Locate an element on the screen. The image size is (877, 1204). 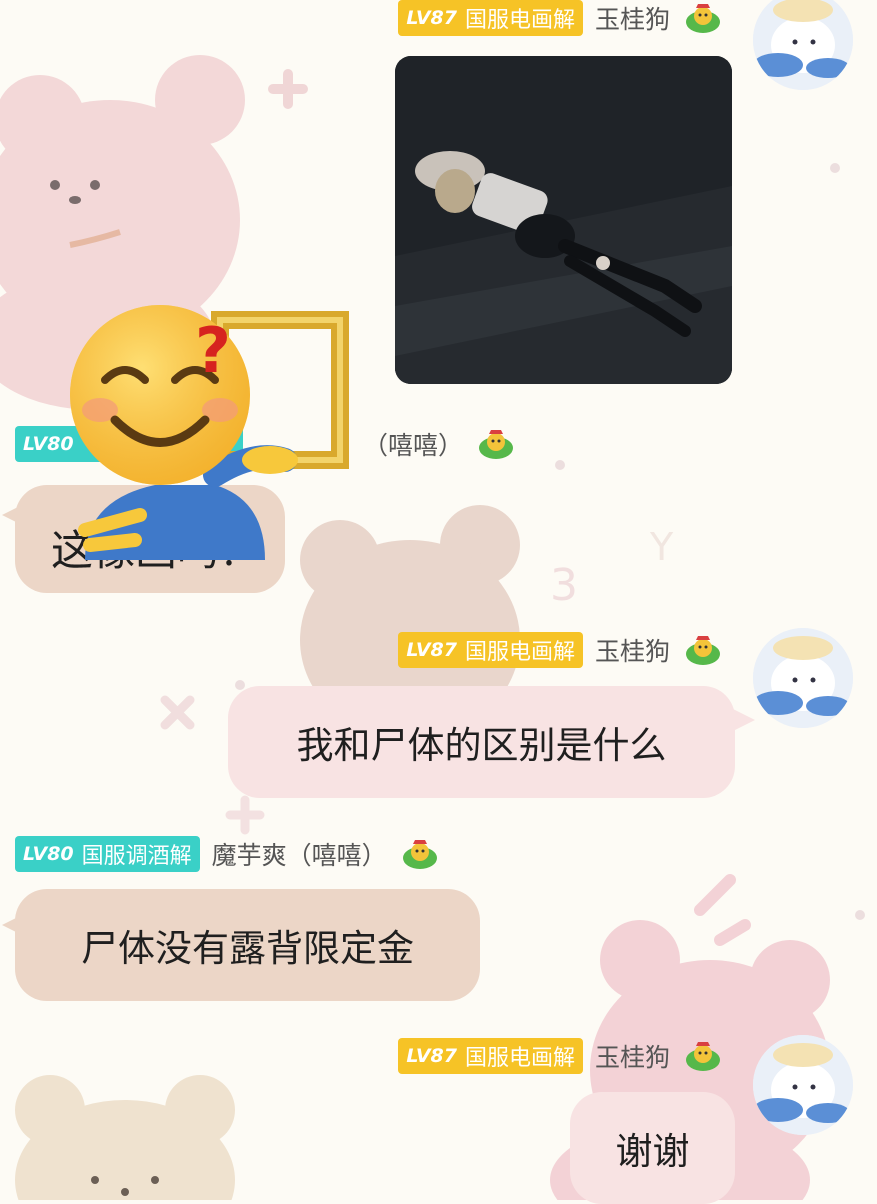
title-badge: LV80 国服调酒解 is located at coordinates (107, 854).